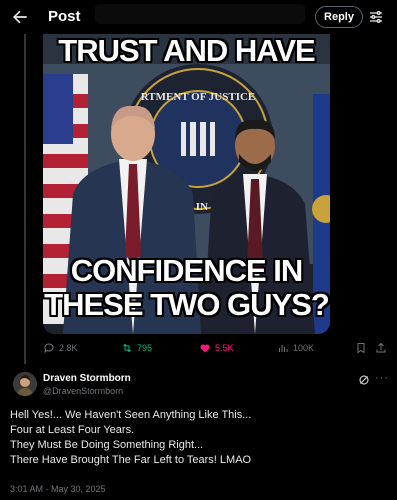  I want to click on back-arrow-icon, so click(20, 17).